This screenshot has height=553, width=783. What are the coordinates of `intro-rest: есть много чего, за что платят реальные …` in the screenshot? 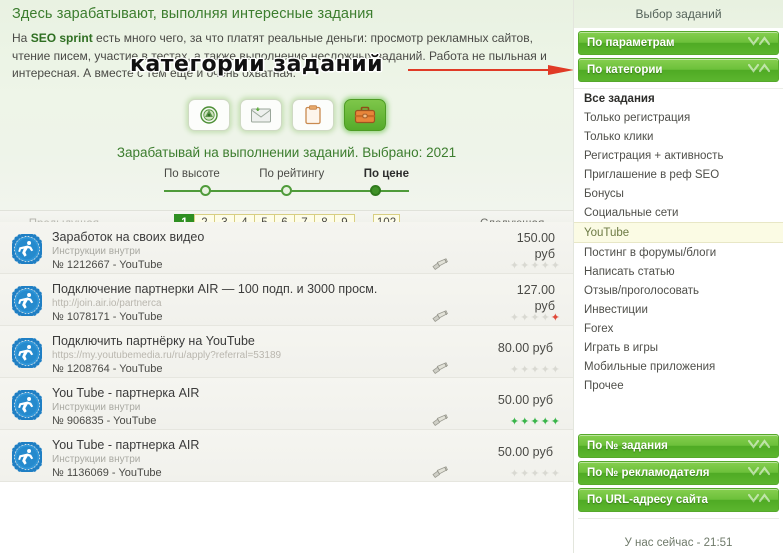 It's located at (279, 55).